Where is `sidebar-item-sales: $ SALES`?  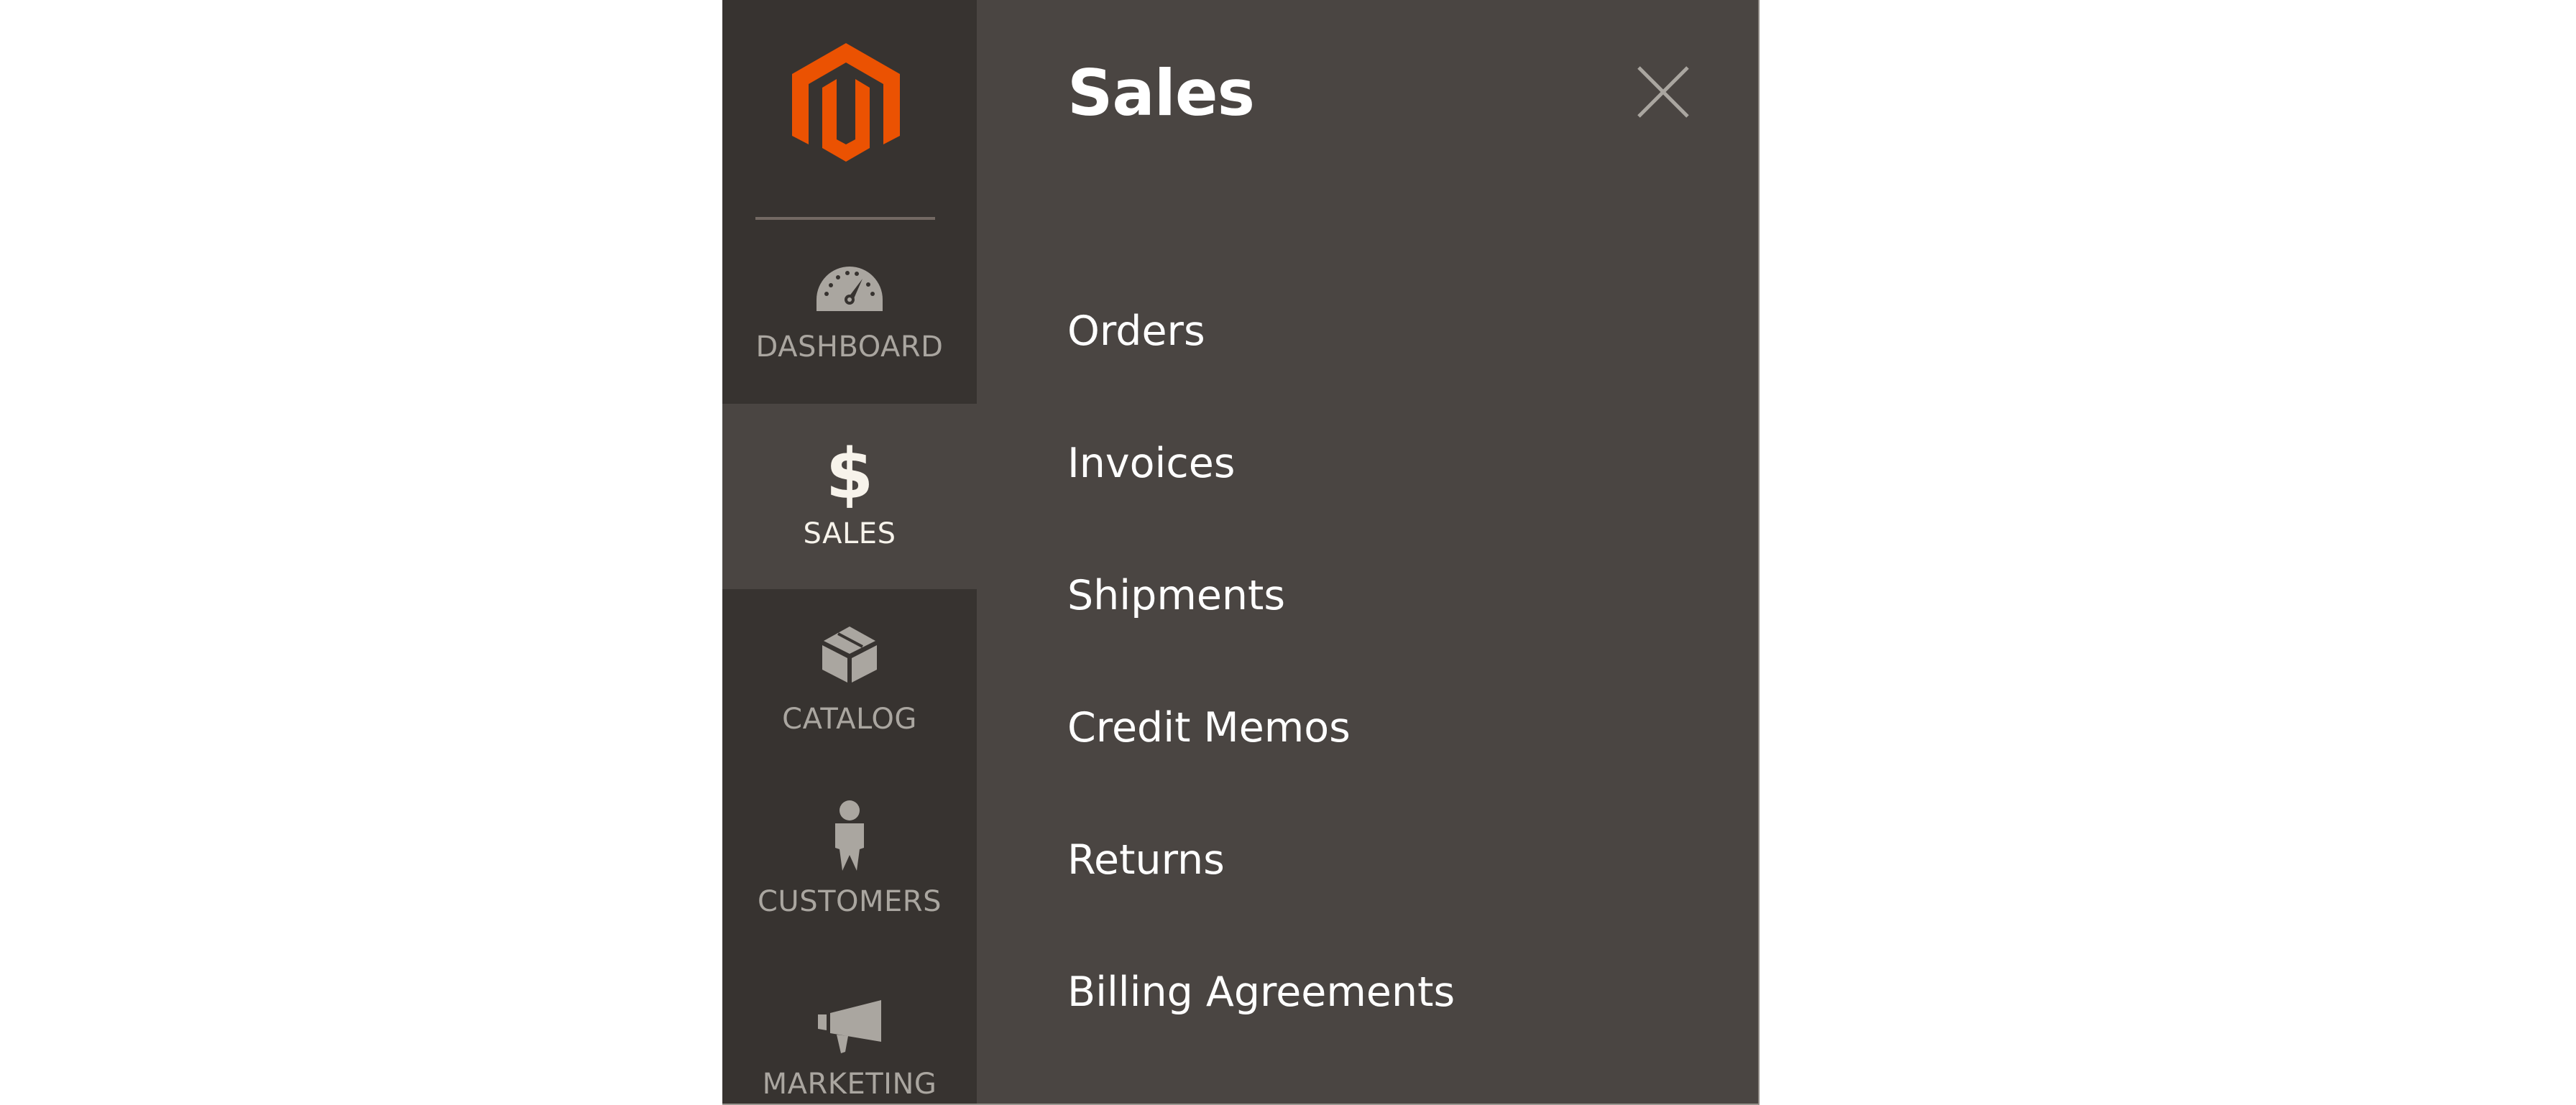 sidebar-item-sales: $ SALES is located at coordinates (849, 496).